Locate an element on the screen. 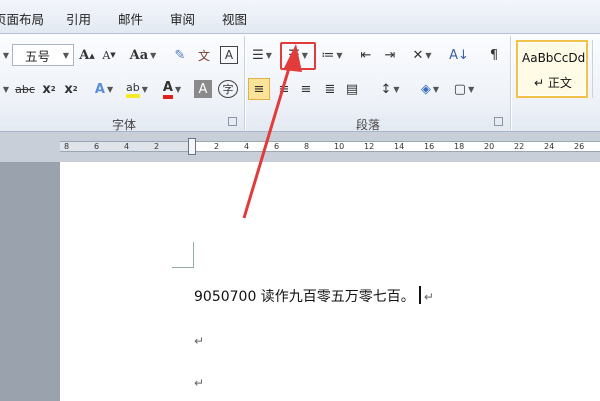 The height and width of the screenshot is (401, 600). annotation-arrow-head is located at coordinates (292, 58).